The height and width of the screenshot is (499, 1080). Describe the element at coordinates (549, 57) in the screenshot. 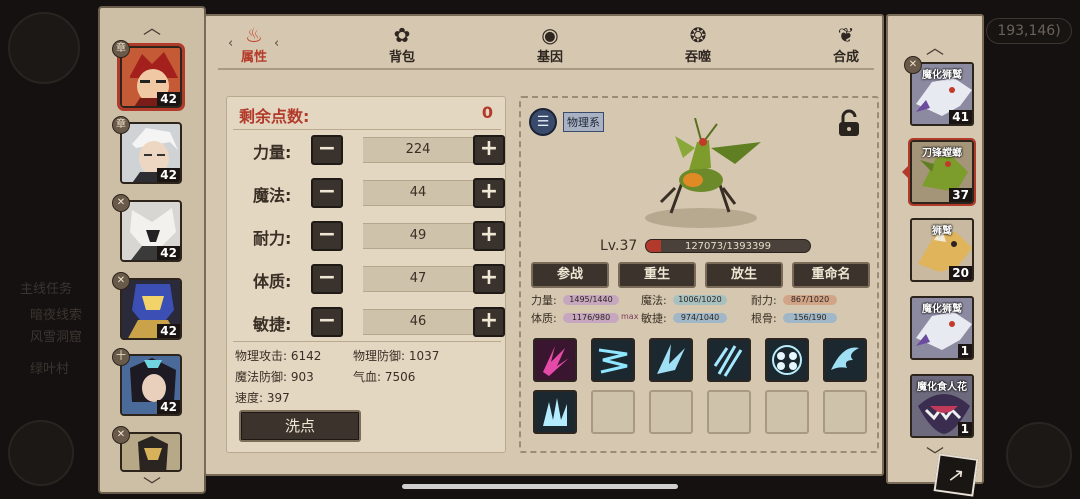

I see `tab-label: 基因` at that location.